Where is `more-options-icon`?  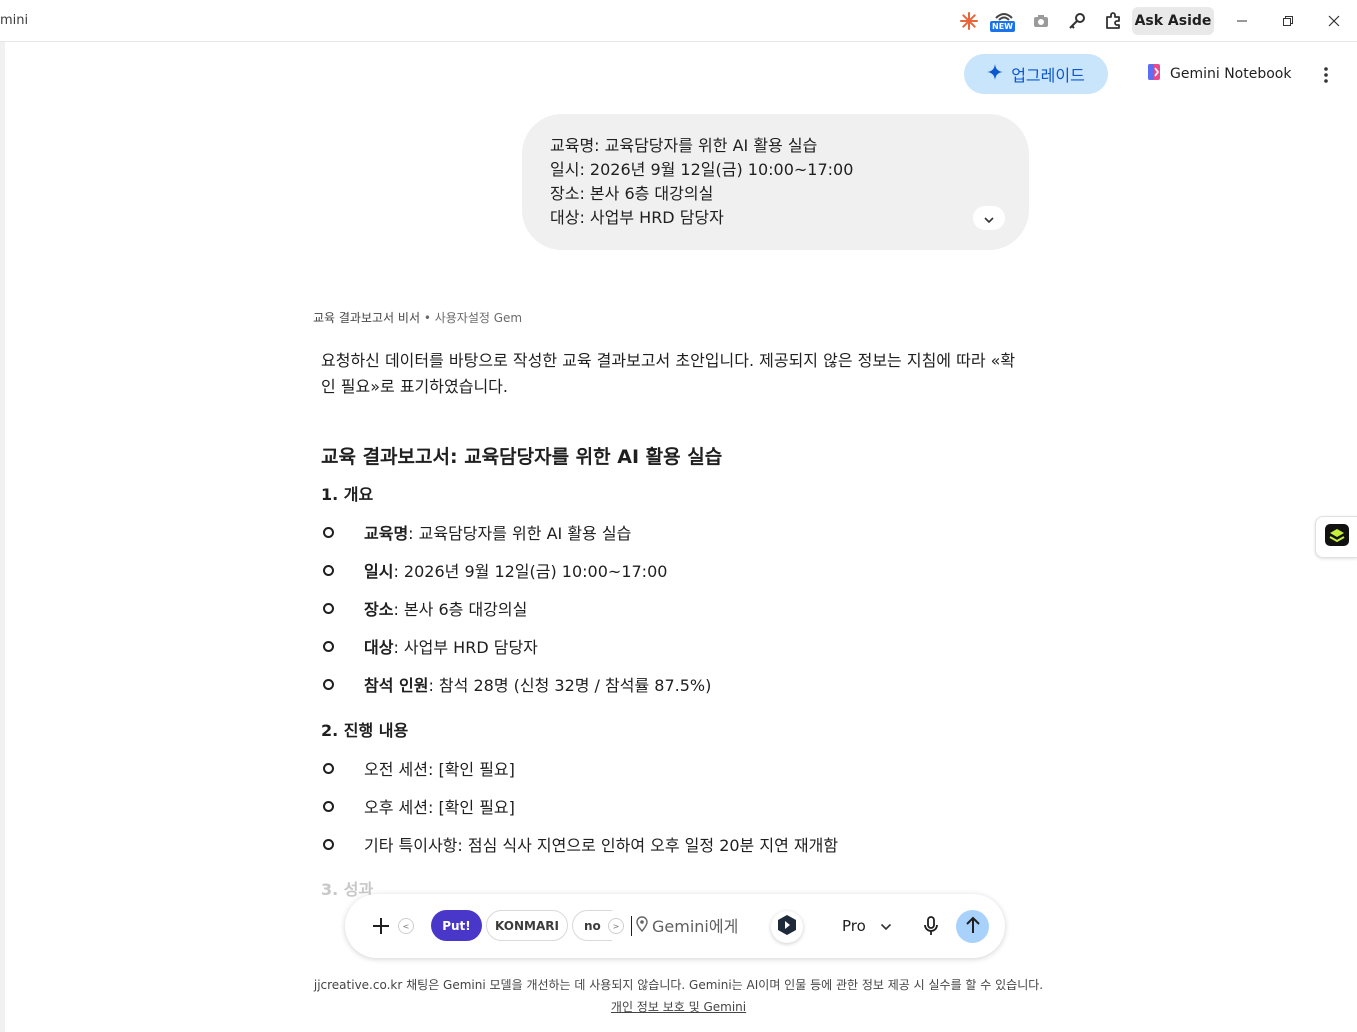
more-options-icon is located at coordinates (1326, 75).